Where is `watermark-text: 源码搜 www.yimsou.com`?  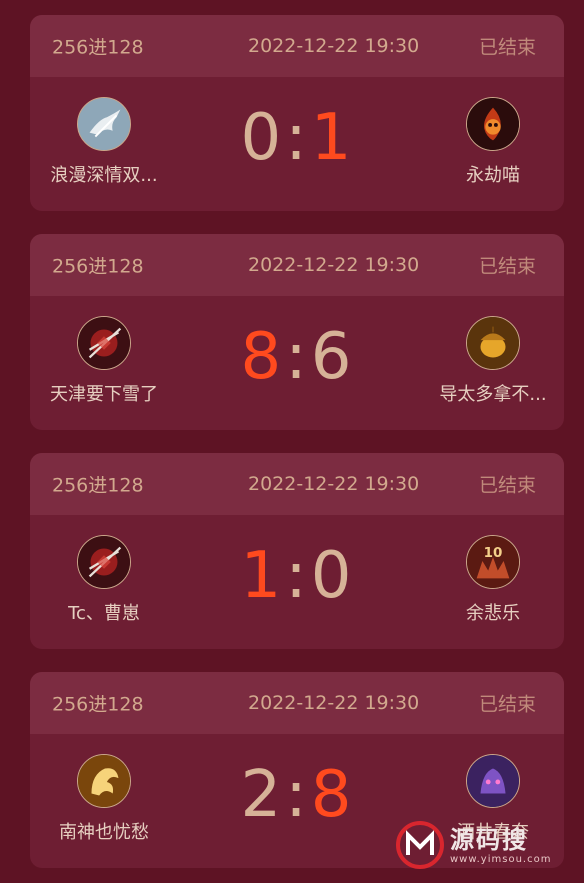
watermark-text: 源码搜 www.yimsou.com is located at coordinates (500, 845).